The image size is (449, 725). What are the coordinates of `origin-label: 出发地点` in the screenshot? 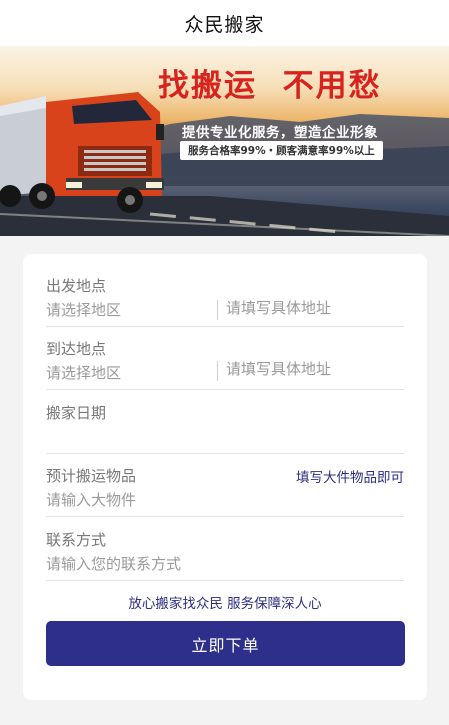 It's located at (76, 286).